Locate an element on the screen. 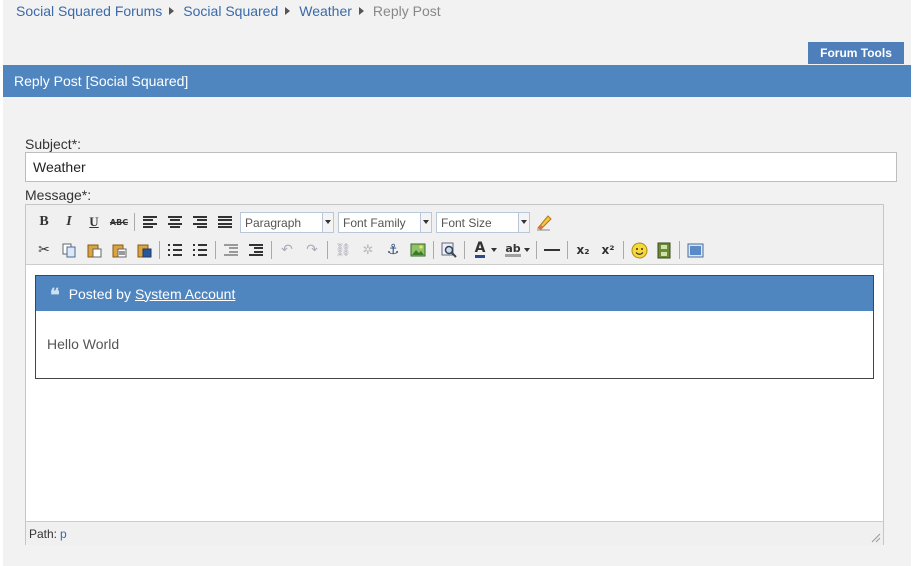 This screenshot has height=566, width=914. quote-author-link: System Account is located at coordinates (185, 294).